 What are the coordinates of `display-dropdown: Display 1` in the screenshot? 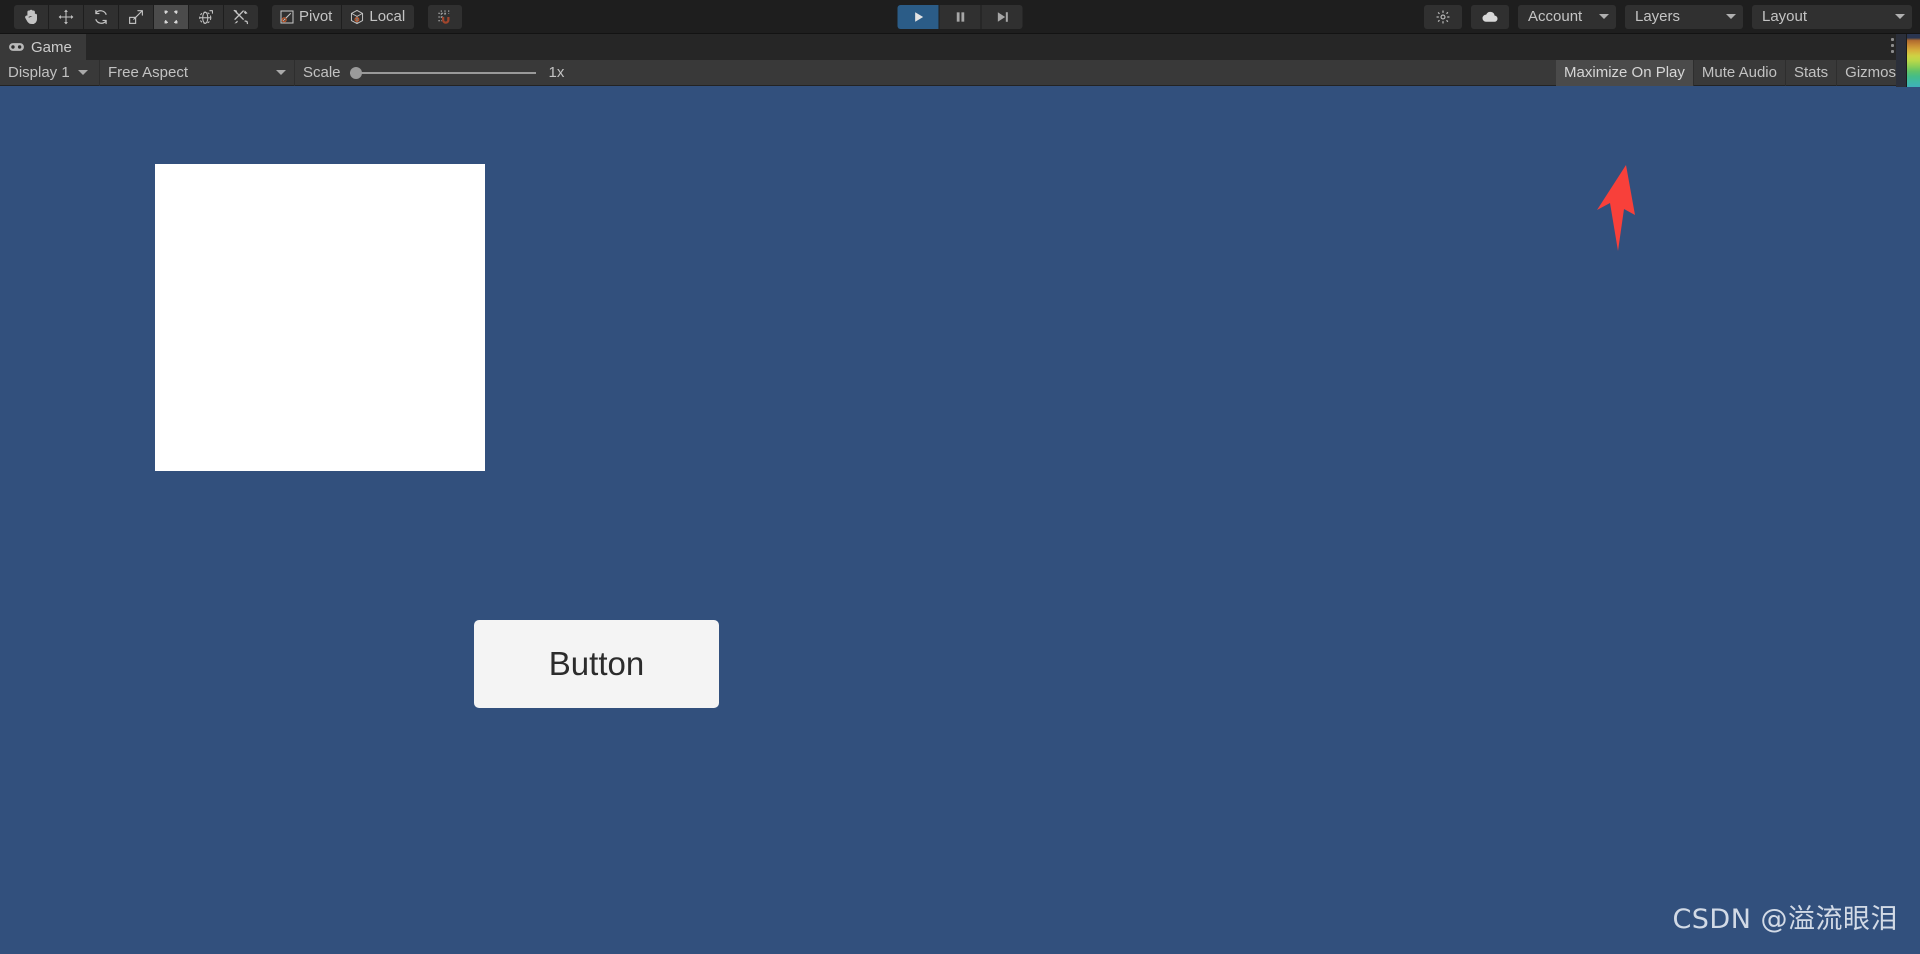 It's located at (50, 72).